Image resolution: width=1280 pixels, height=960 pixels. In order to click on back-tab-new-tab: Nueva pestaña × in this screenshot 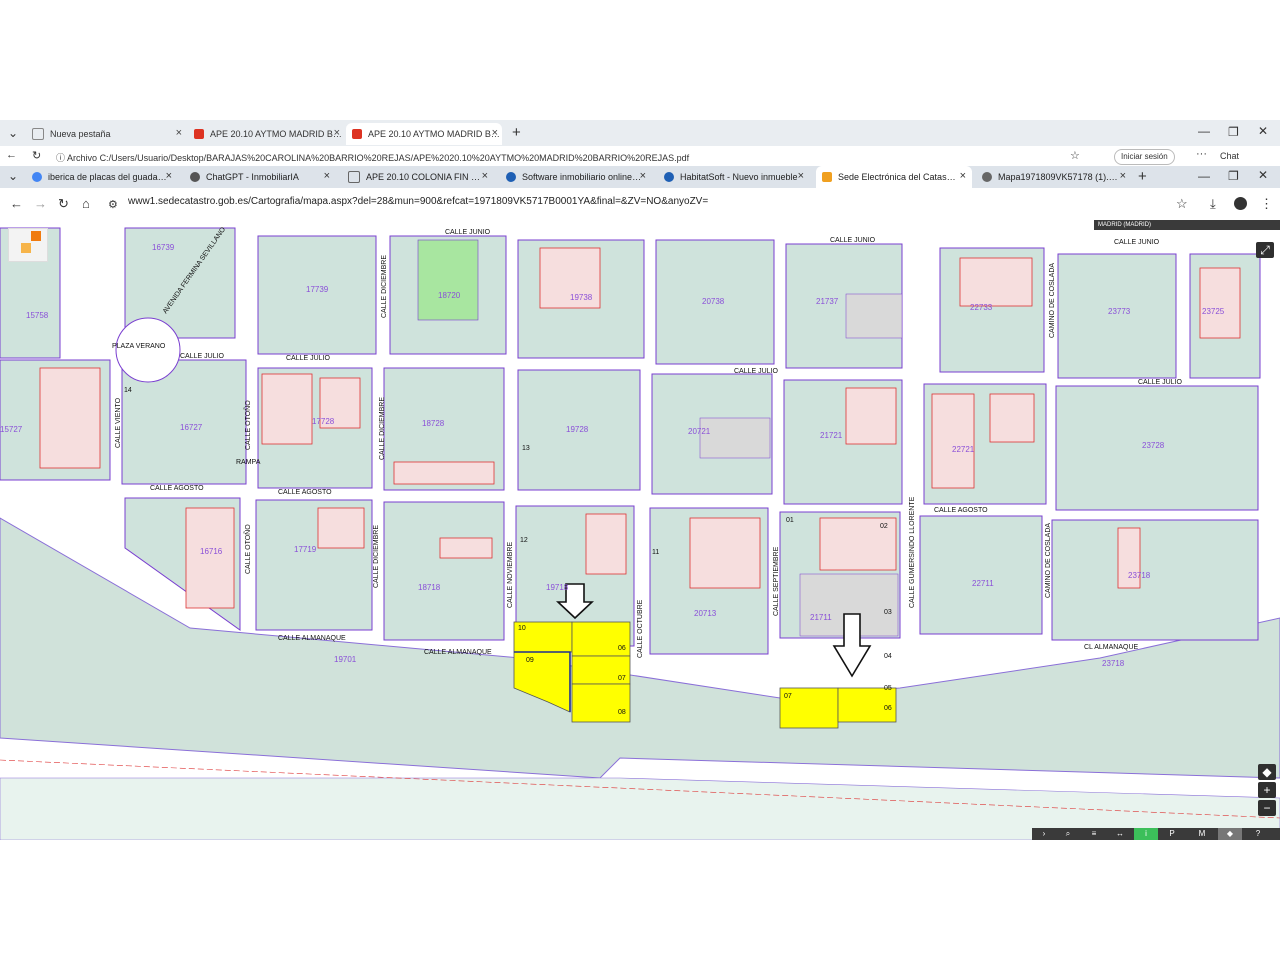, I will do `click(106, 134)`.